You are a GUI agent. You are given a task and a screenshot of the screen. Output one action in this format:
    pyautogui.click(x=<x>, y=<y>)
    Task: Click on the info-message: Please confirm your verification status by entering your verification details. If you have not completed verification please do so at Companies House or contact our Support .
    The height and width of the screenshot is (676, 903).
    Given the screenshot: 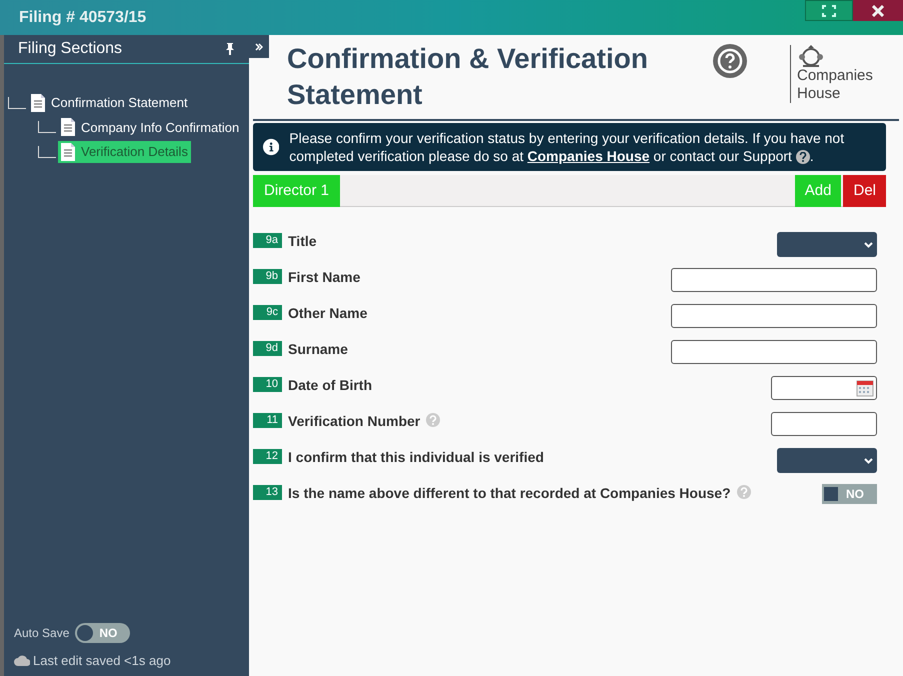 What is the action you would take?
    pyautogui.click(x=567, y=147)
    